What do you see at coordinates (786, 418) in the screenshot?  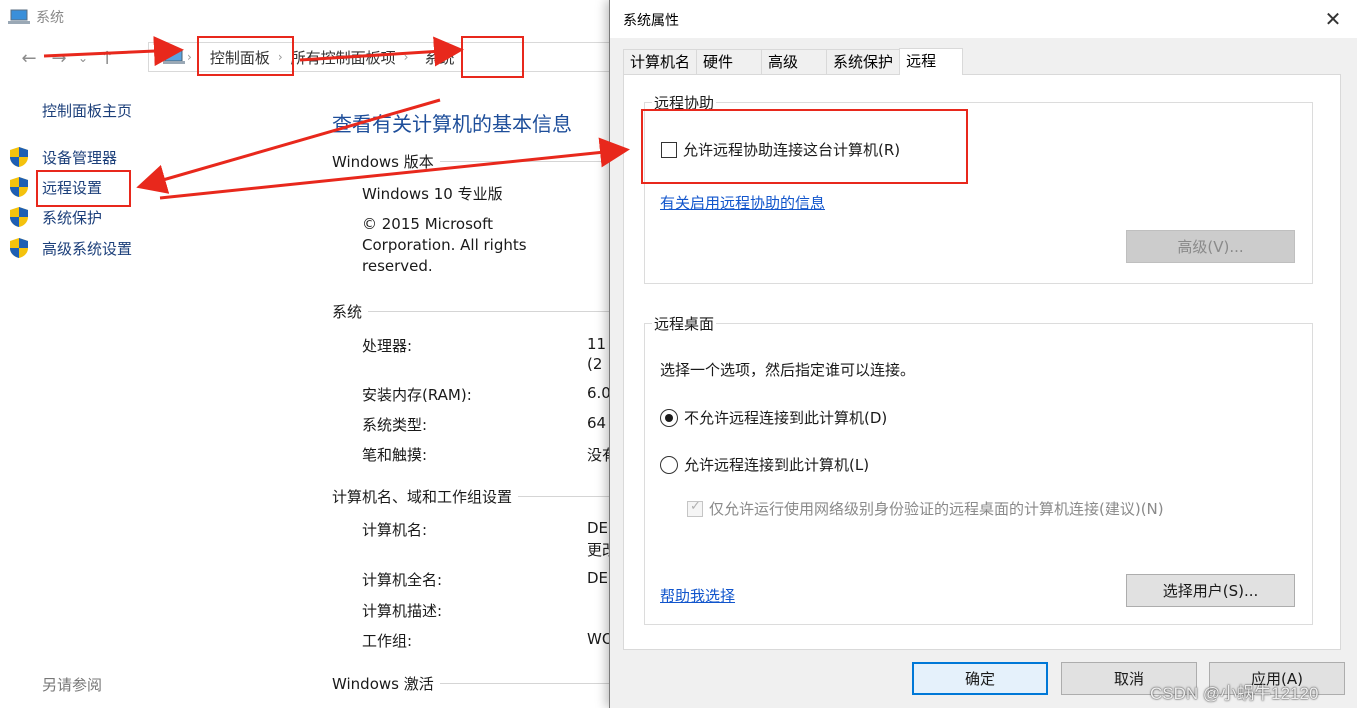 I see `radio-label: 不允许远程连接到此计算机(D)` at bounding box center [786, 418].